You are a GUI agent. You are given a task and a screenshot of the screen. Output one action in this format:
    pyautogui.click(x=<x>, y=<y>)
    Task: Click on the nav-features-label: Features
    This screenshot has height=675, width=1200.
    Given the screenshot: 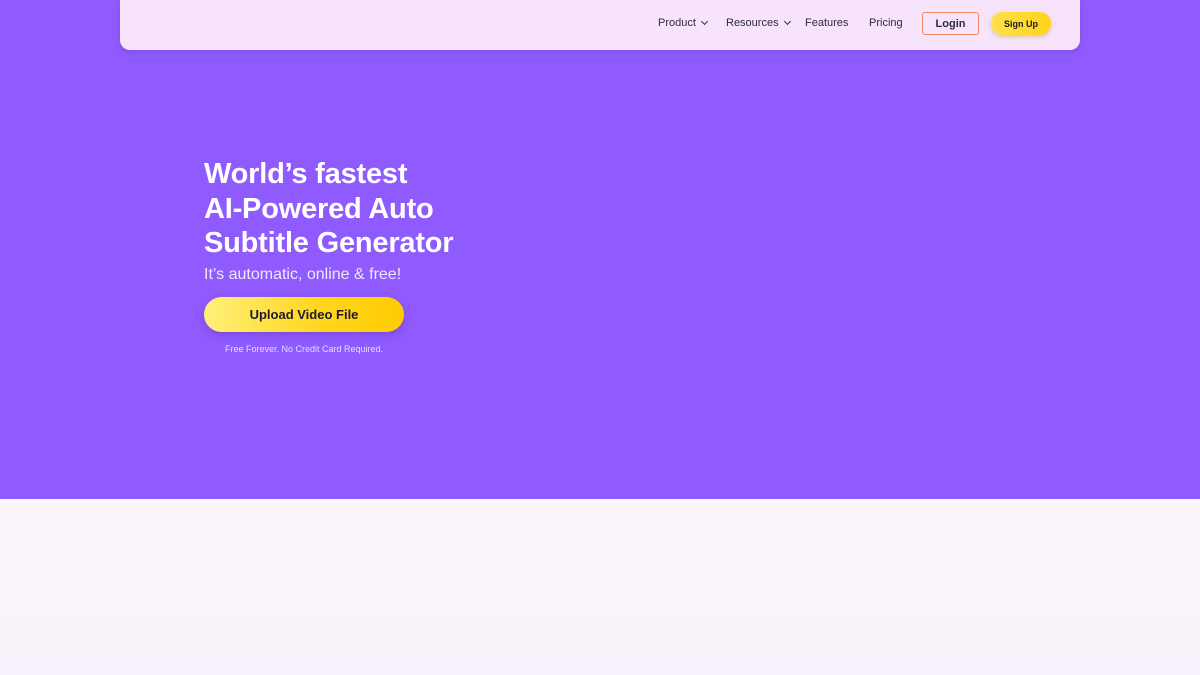 What is the action you would take?
    pyautogui.click(x=827, y=23)
    